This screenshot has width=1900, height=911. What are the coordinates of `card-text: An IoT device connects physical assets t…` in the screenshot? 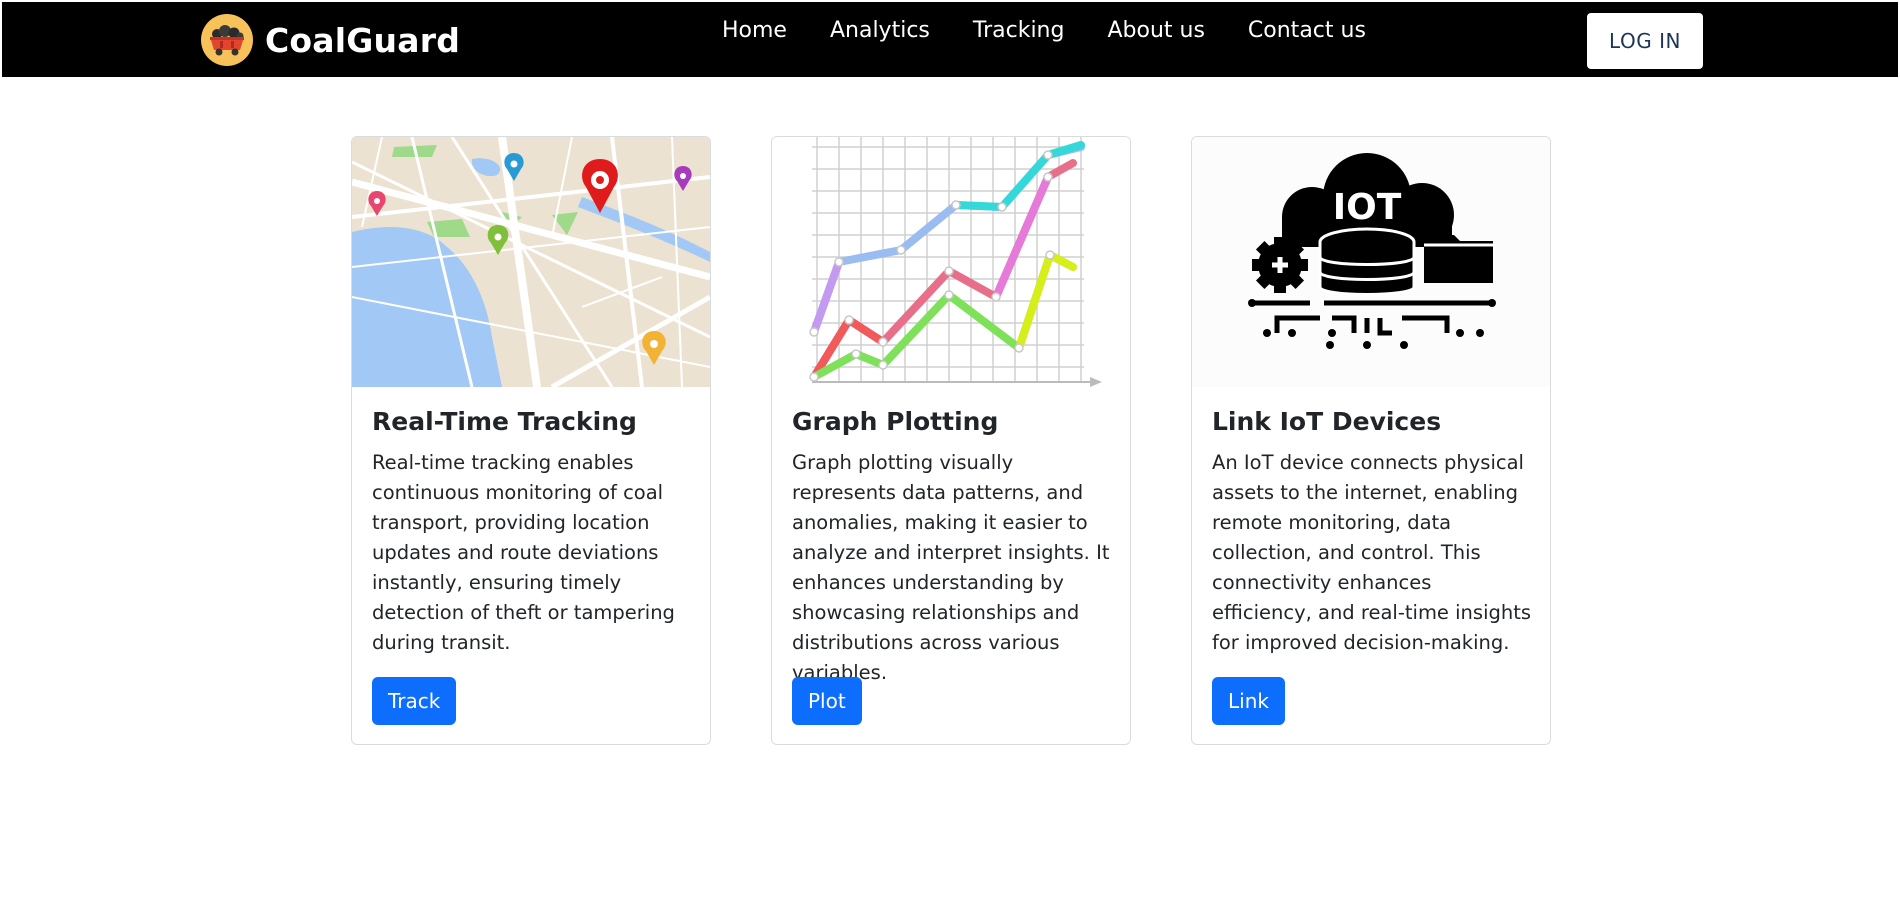 It's located at (1372, 552).